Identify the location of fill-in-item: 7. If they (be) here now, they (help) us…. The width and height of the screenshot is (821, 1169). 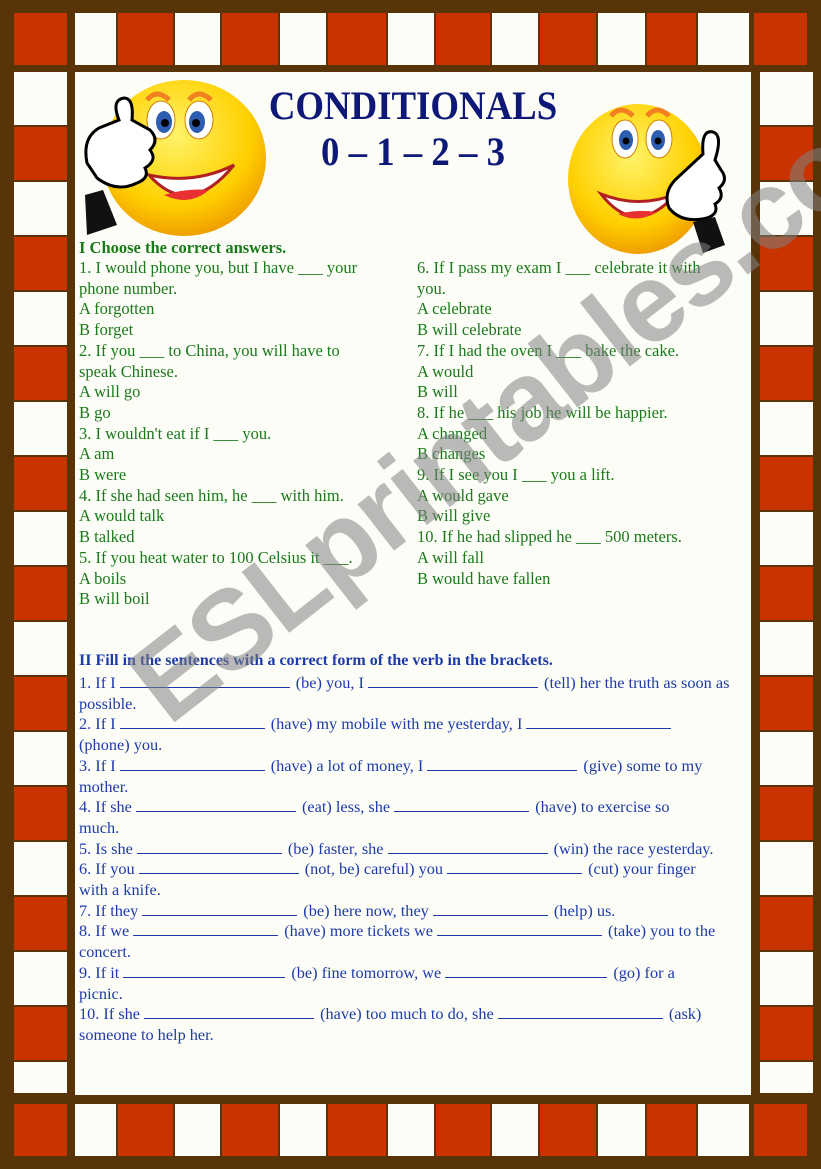
(415, 911).